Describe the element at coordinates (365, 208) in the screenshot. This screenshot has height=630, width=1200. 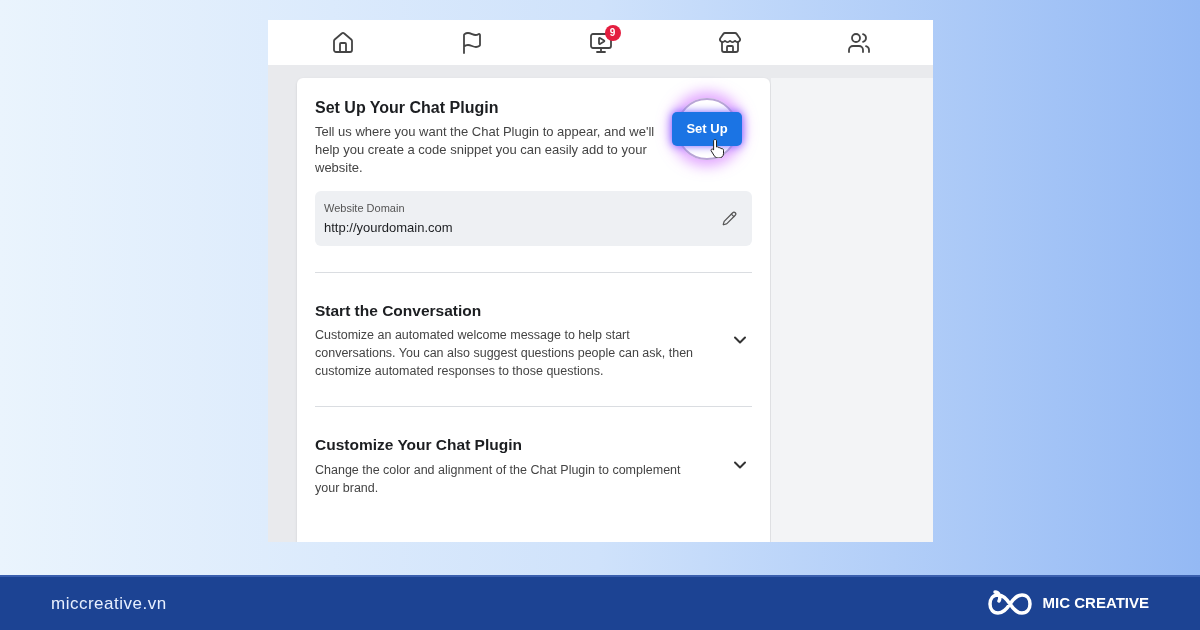
I see `field-label: Website Domain` at that location.